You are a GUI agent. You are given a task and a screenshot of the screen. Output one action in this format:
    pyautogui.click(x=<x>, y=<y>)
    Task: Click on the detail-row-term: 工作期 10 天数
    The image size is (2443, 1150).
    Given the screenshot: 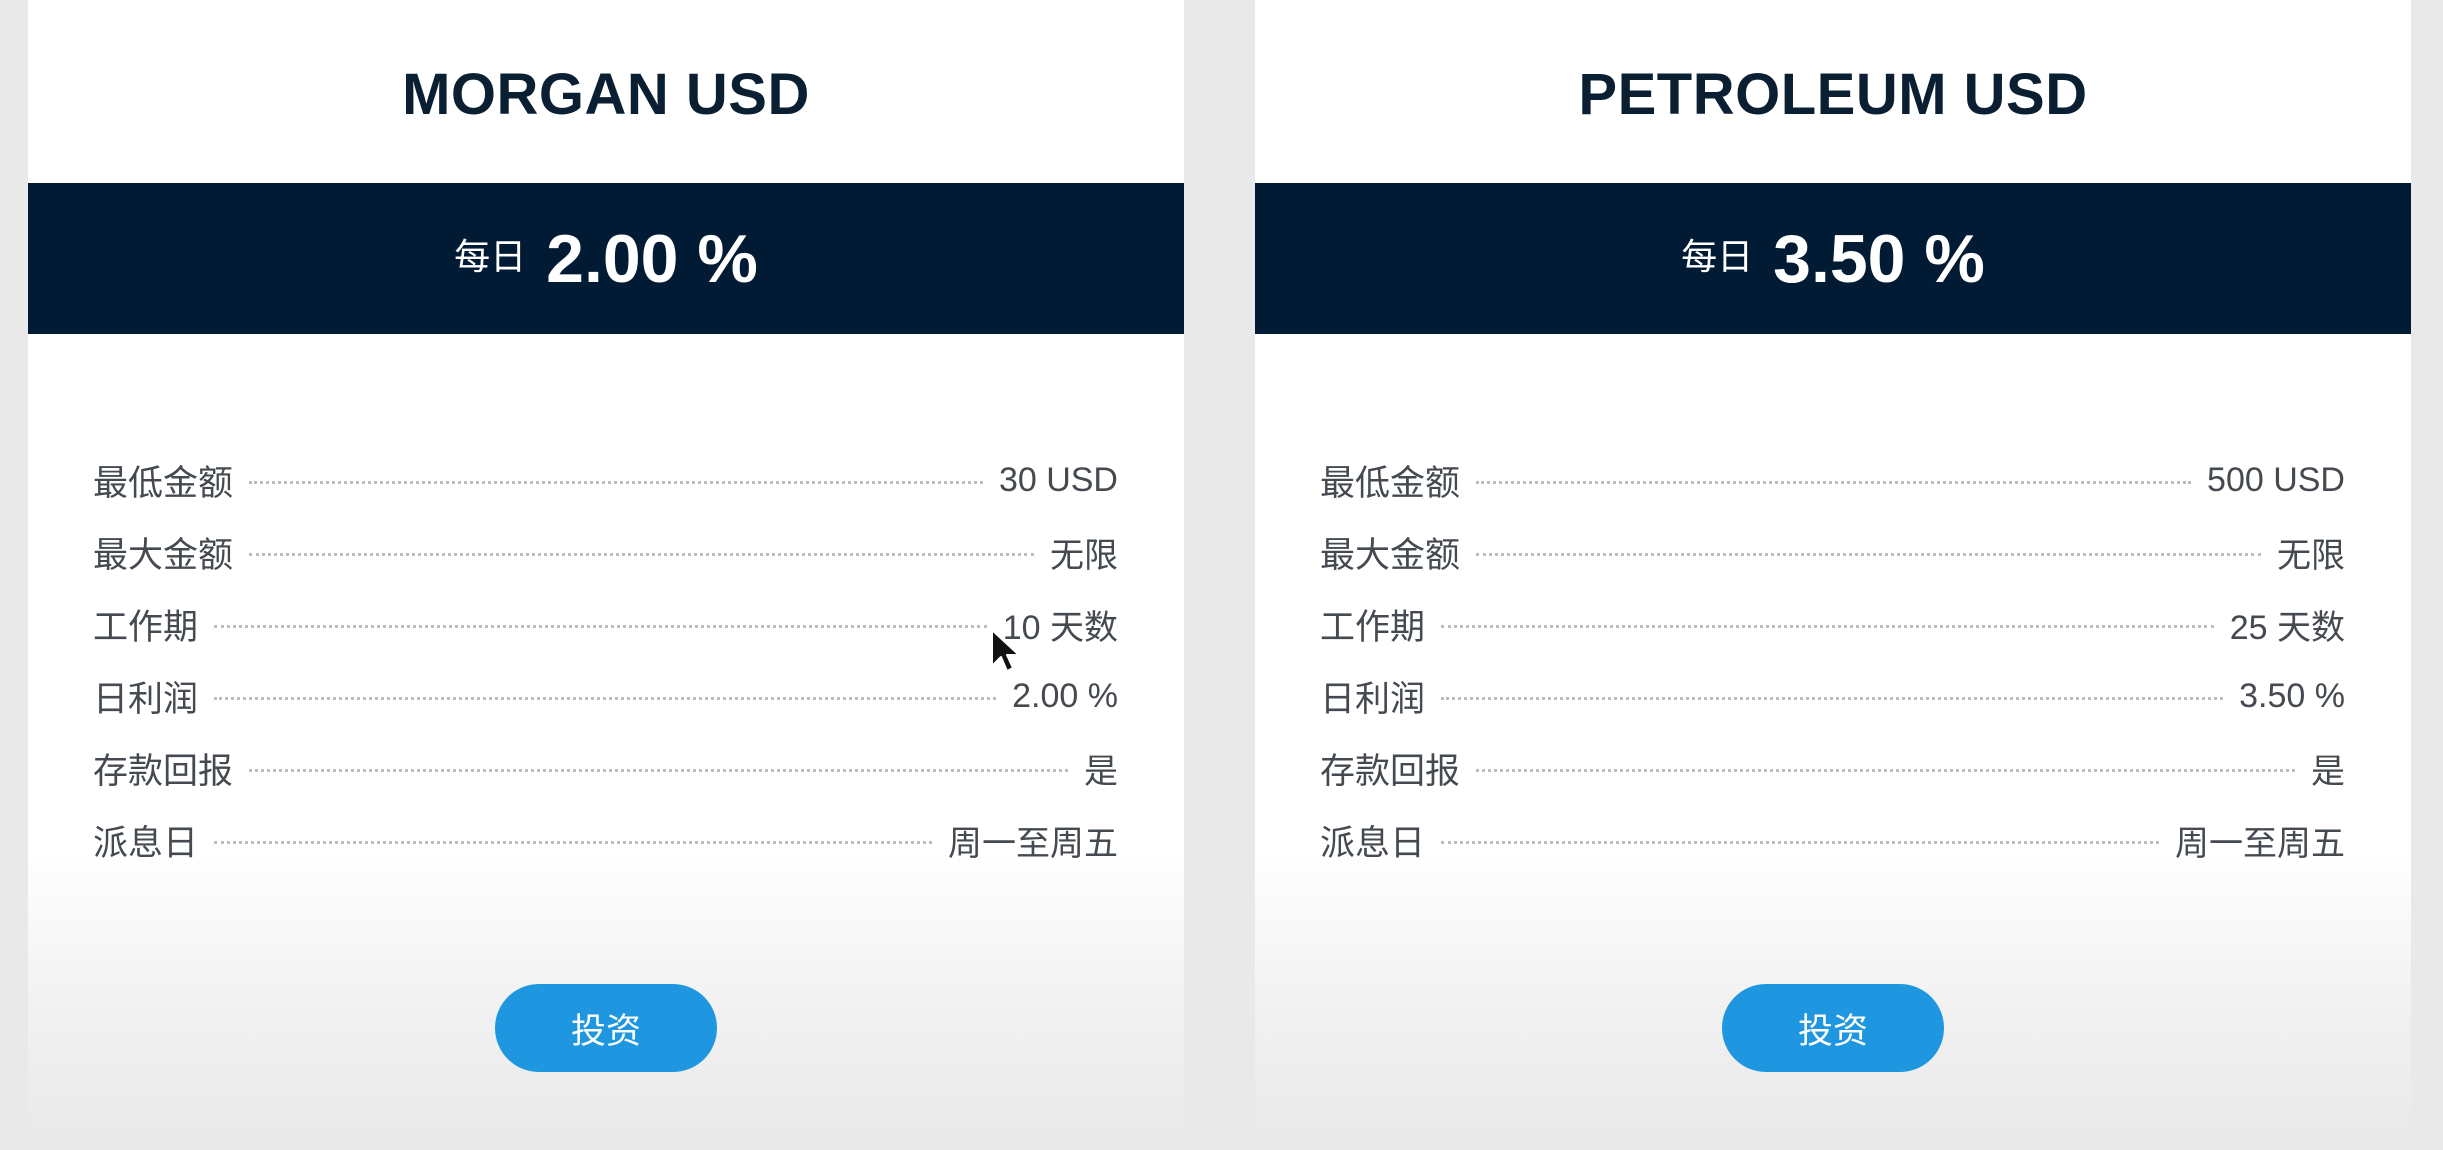 What is the action you would take?
    pyautogui.click(x=605, y=624)
    